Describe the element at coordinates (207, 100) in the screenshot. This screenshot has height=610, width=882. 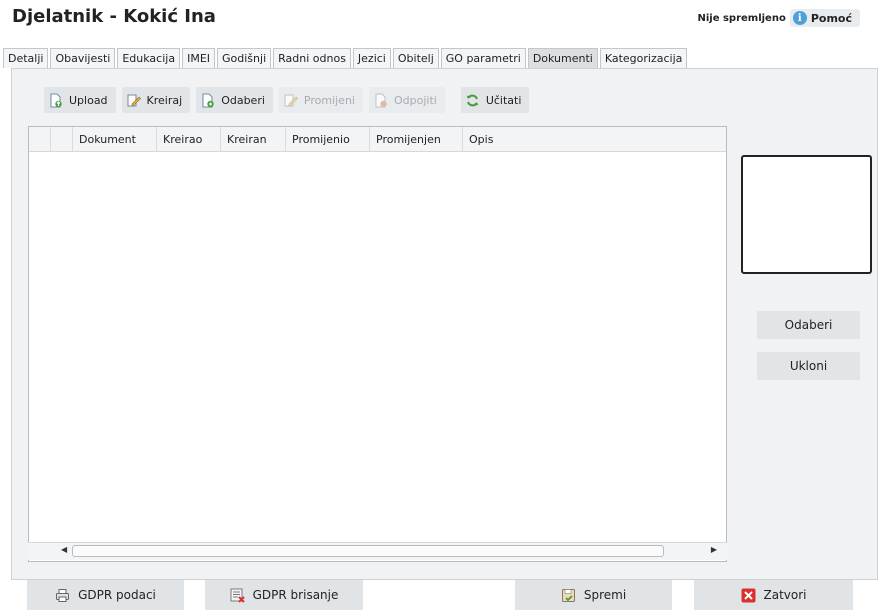
I see `select-document-icon` at that location.